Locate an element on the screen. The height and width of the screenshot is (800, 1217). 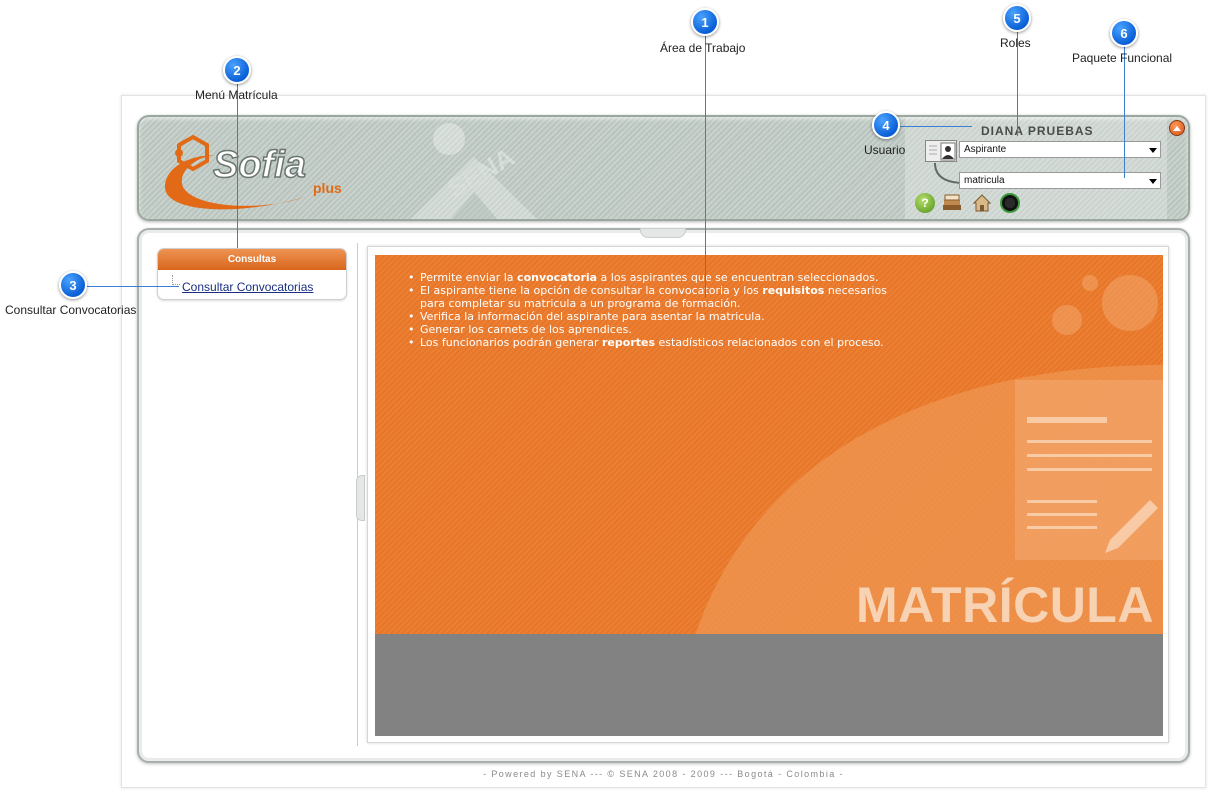
callout-badge-2: 2 is located at coordinates (237, 70).